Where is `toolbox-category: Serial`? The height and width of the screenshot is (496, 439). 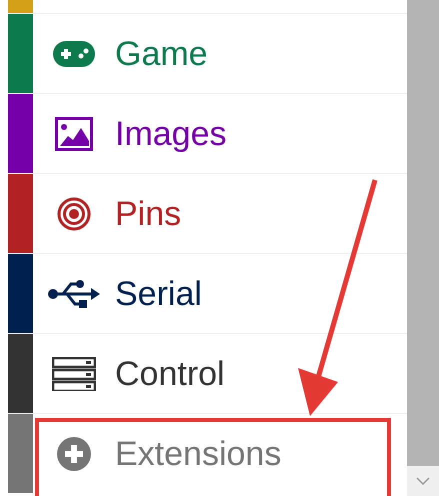 toolbox-category: Serial is located at coordinates (220, 293).